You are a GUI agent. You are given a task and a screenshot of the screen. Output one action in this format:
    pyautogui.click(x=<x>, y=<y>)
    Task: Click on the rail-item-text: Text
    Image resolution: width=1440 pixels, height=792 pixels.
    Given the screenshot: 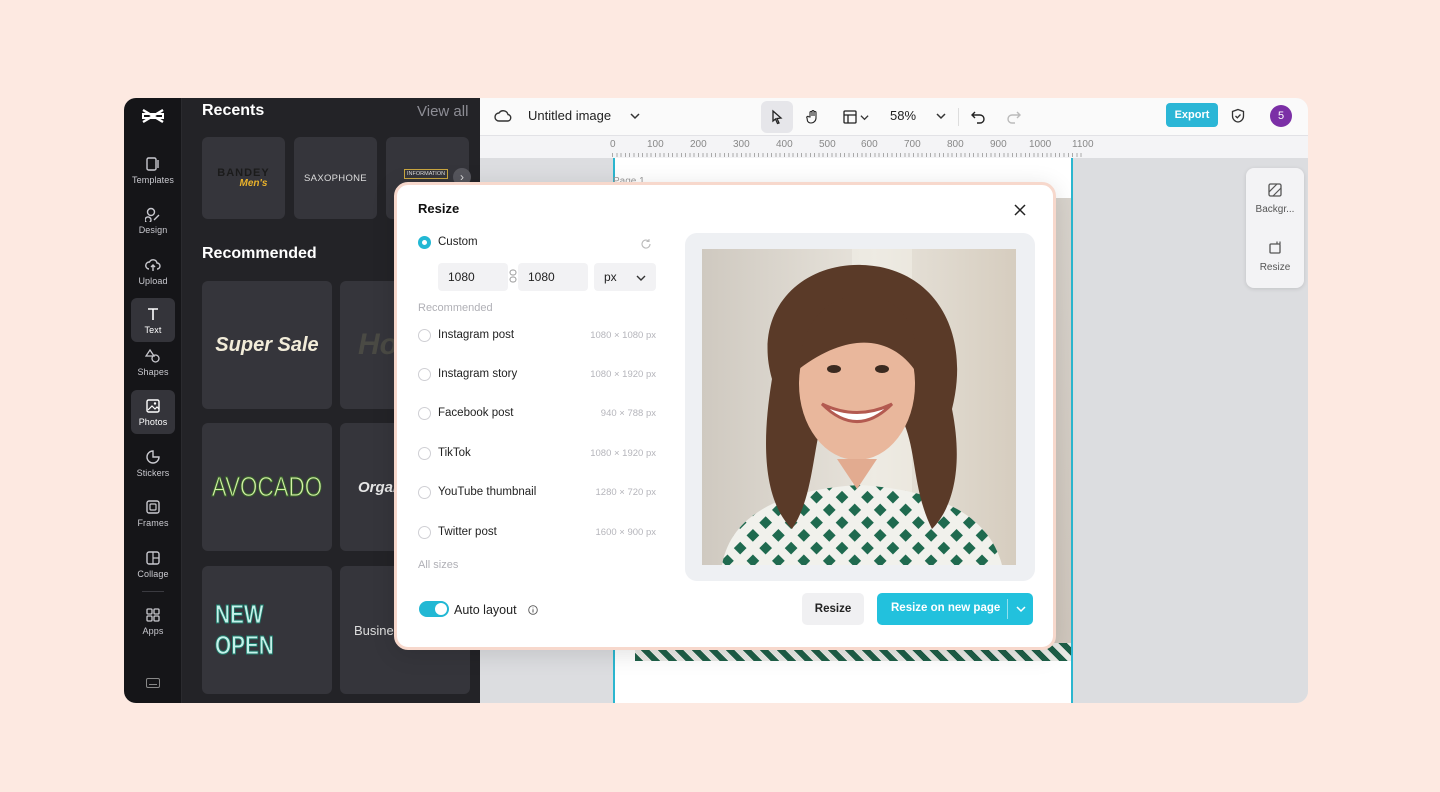 What is the action you would take?
    pyautogui.click(x=153, y=320)
    